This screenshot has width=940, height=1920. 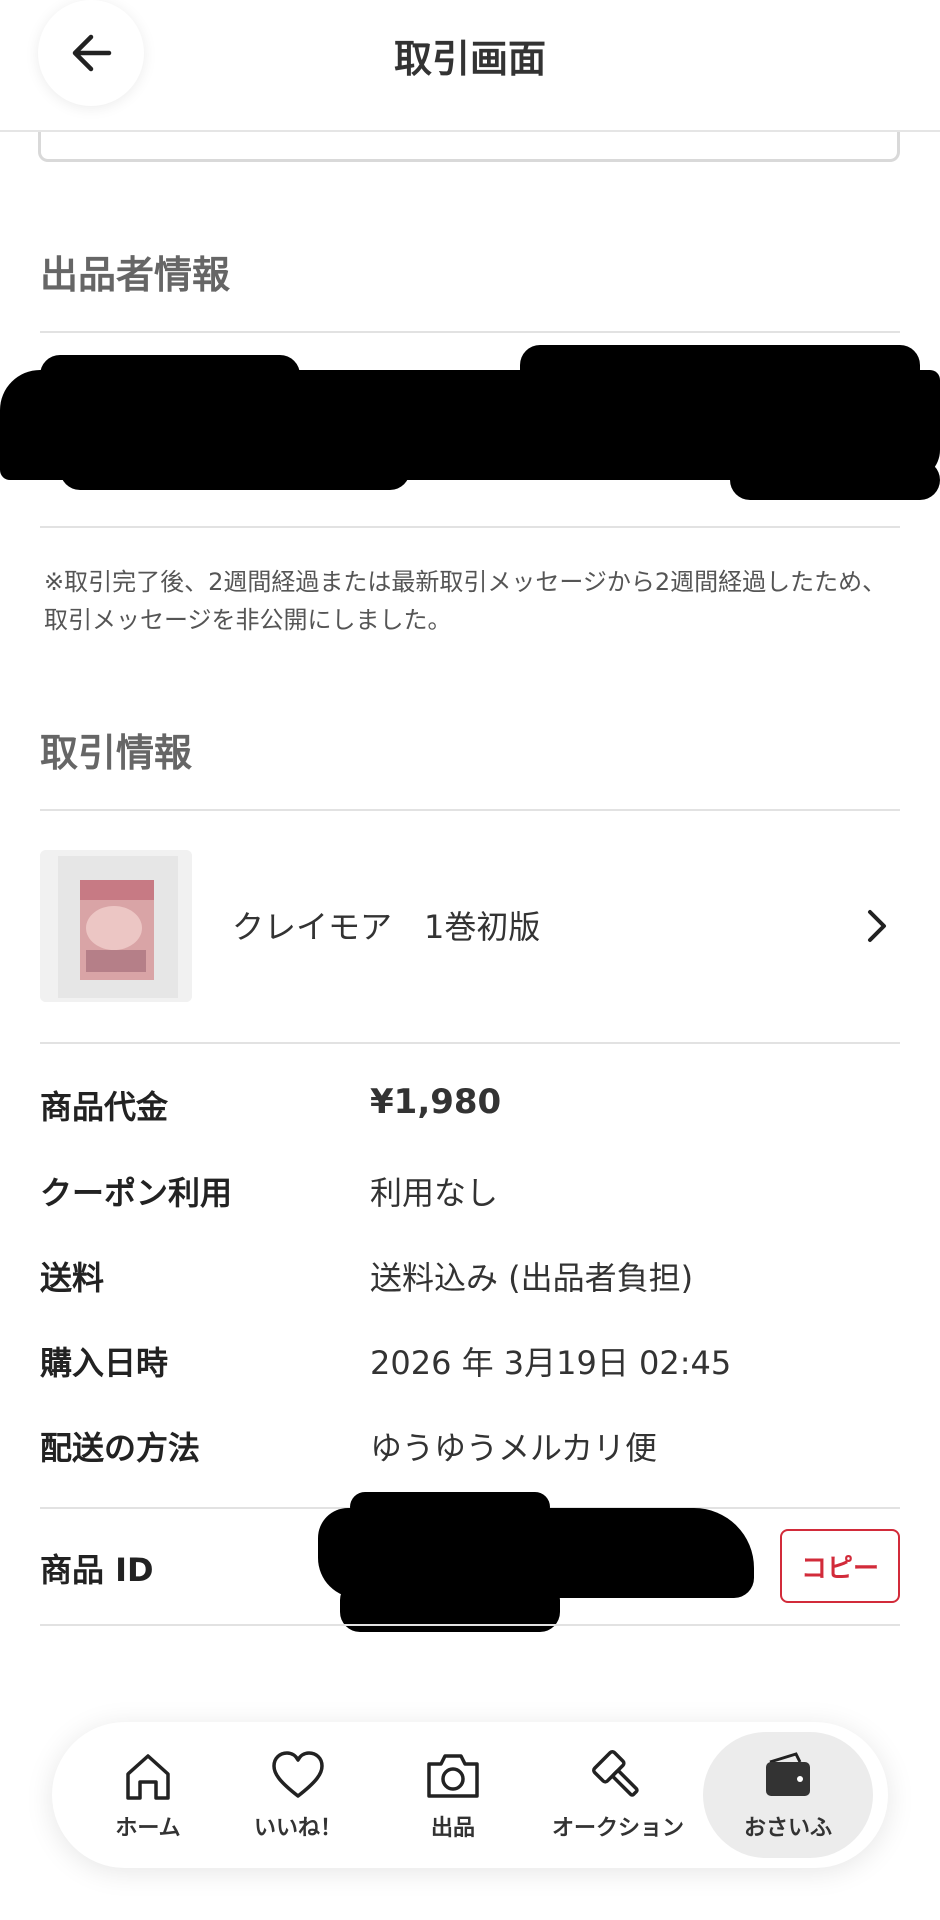 I want to click on nav-item-wallet: おさいふ, so click(x=788, y=1795).